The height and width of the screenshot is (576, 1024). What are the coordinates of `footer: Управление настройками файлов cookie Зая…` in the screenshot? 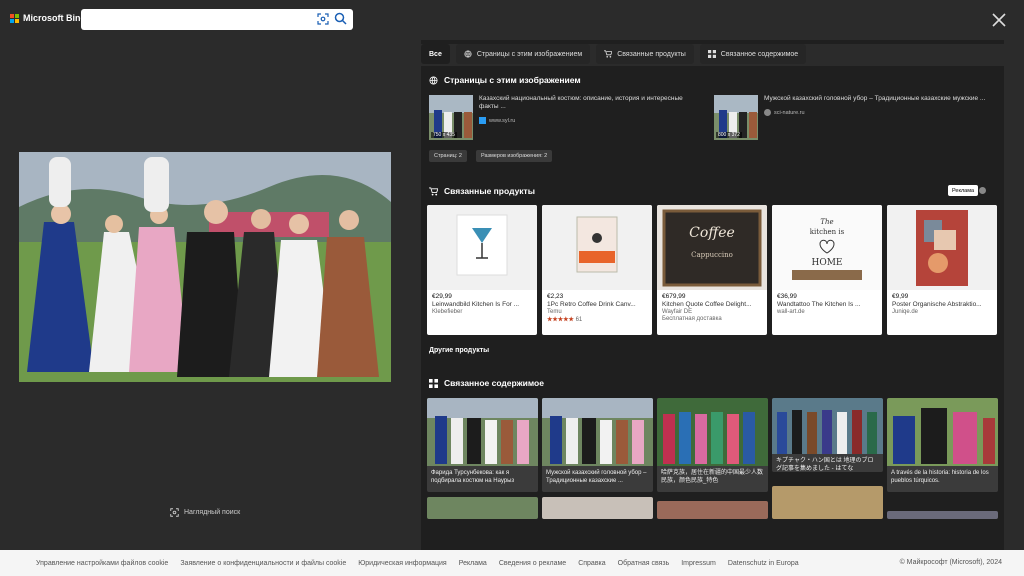 It's located at (512, 563).